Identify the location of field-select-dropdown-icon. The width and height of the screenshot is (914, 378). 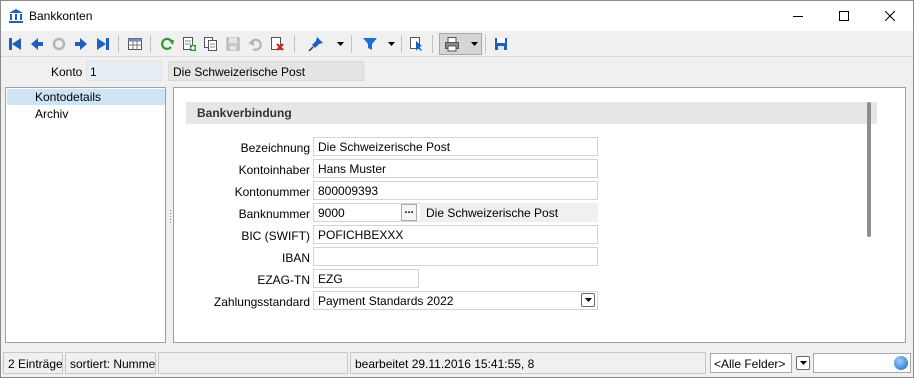
(803, 363).